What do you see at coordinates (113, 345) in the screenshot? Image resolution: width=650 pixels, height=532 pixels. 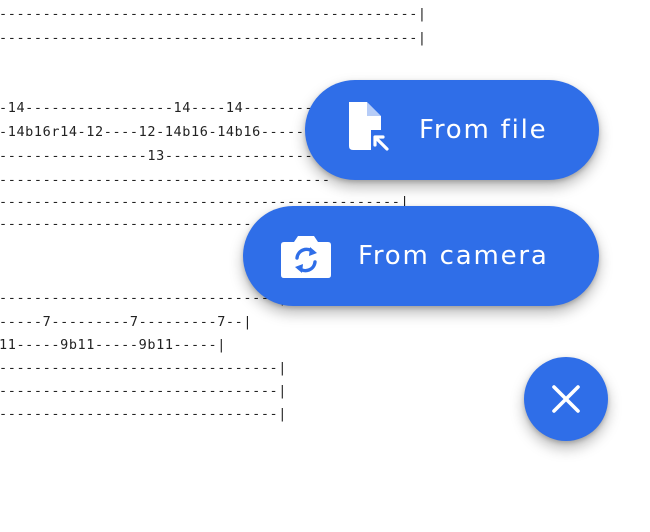 I see `tab-line: 11-----9b11-----9b11-----|` at bounding box center [113, 345].